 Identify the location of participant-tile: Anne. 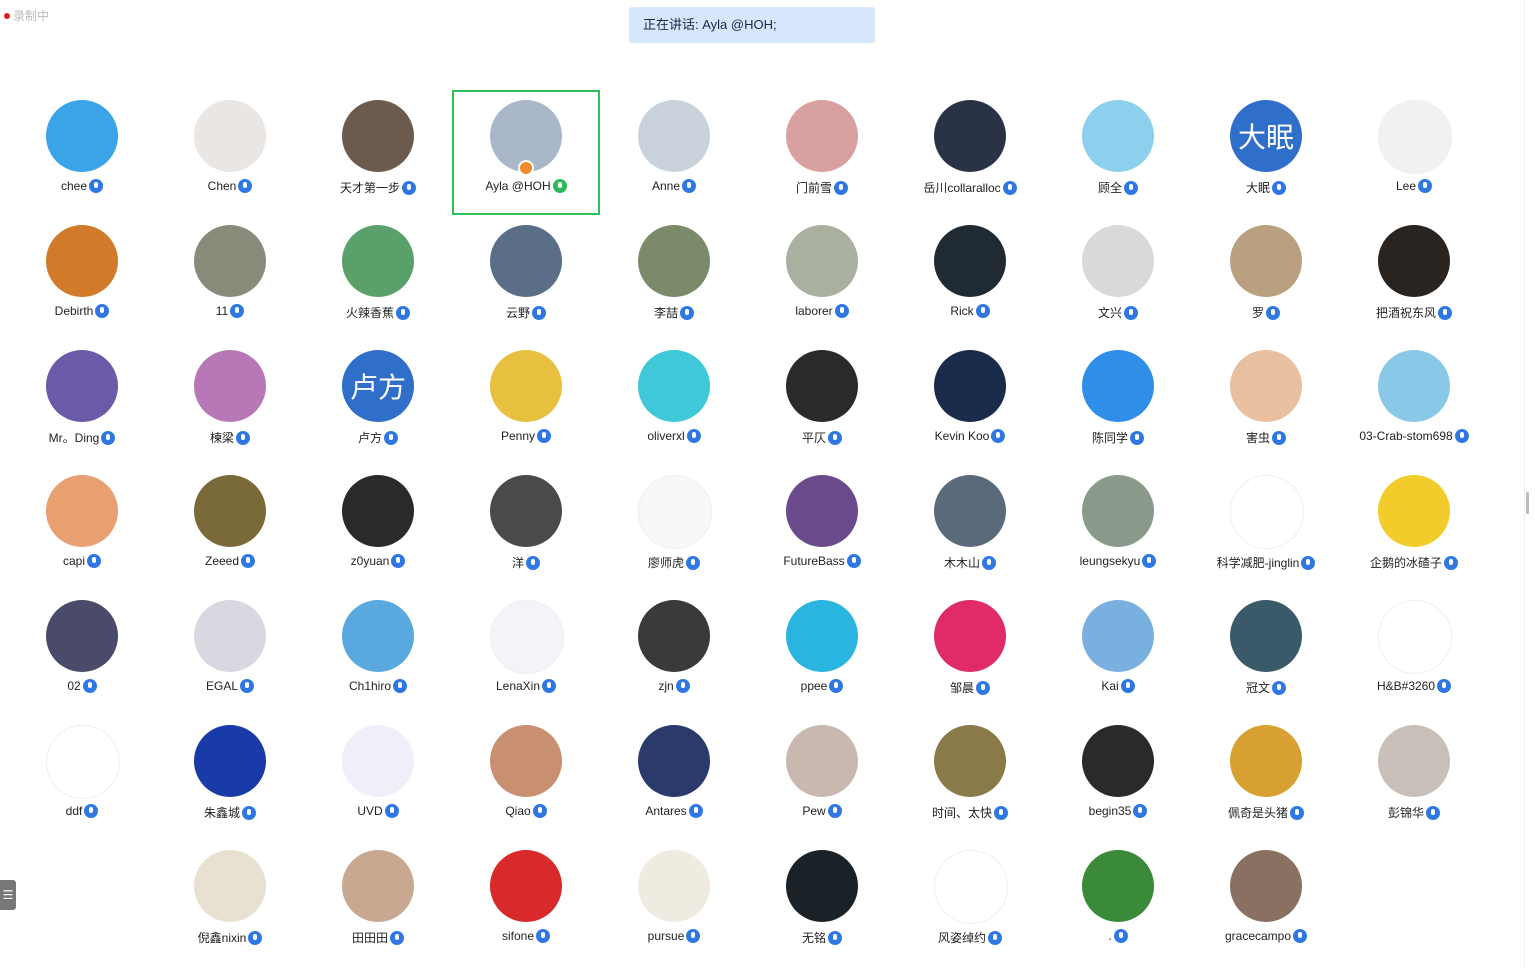
(674, 152).